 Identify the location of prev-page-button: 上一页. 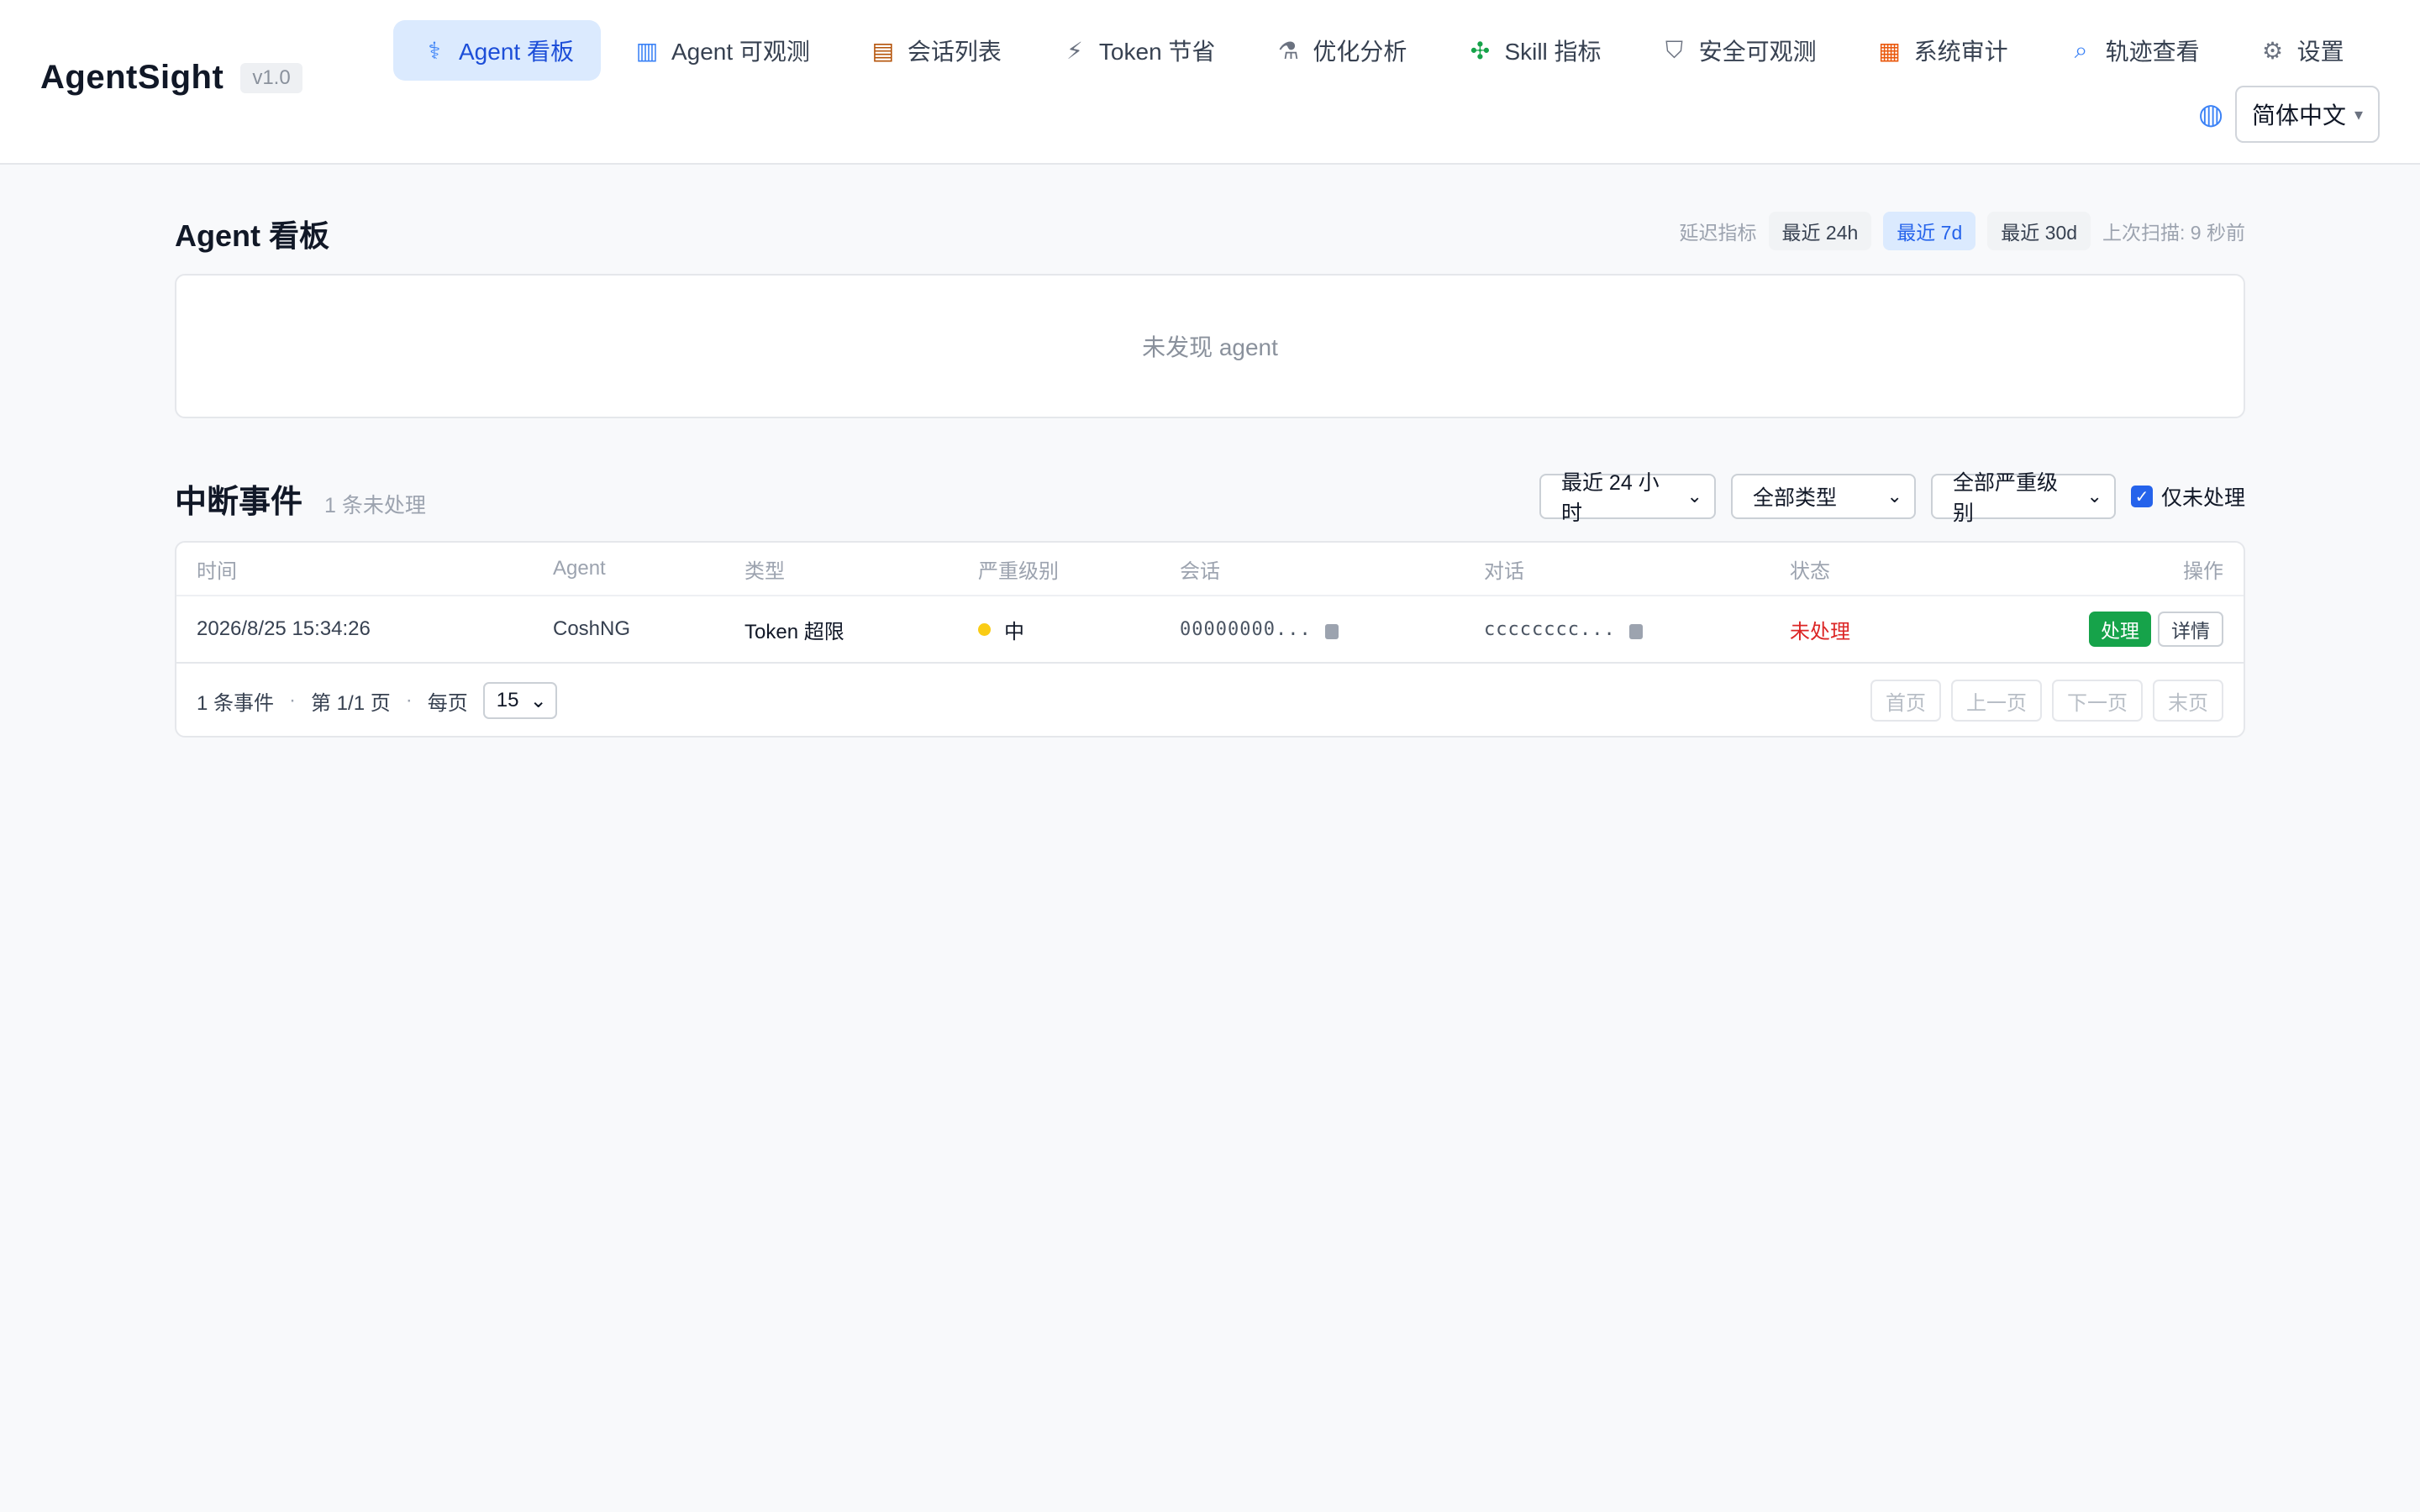
(1996, 701).